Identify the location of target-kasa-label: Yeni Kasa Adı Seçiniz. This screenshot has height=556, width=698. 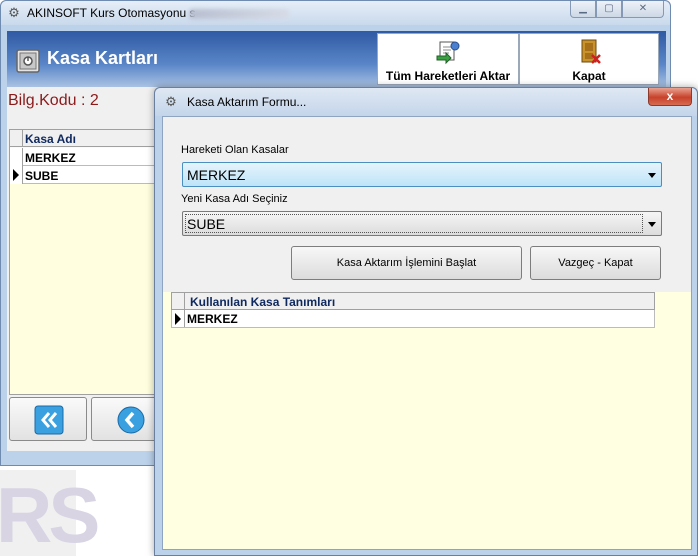
(234, 199).